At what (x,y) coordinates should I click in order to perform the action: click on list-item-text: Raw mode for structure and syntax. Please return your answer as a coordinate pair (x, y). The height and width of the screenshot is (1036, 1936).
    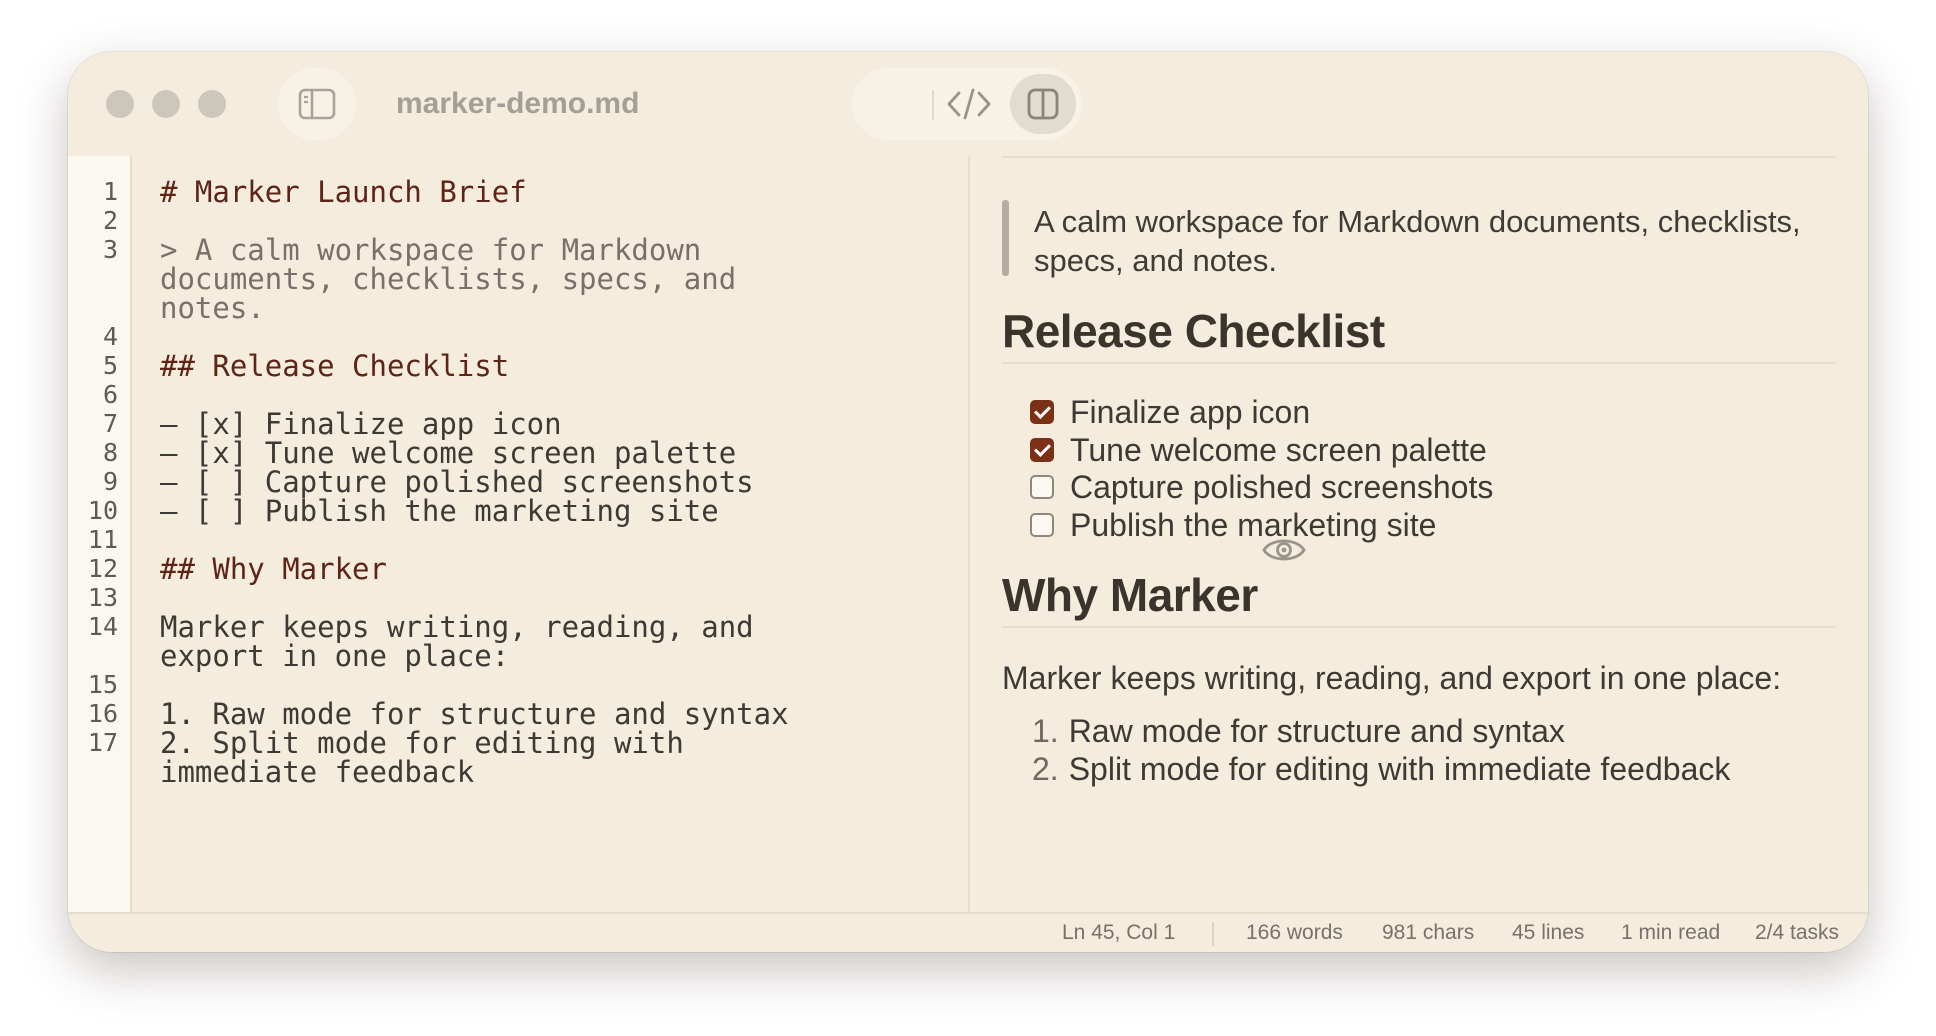
    Looking at the image, I should click on (1316, 731).